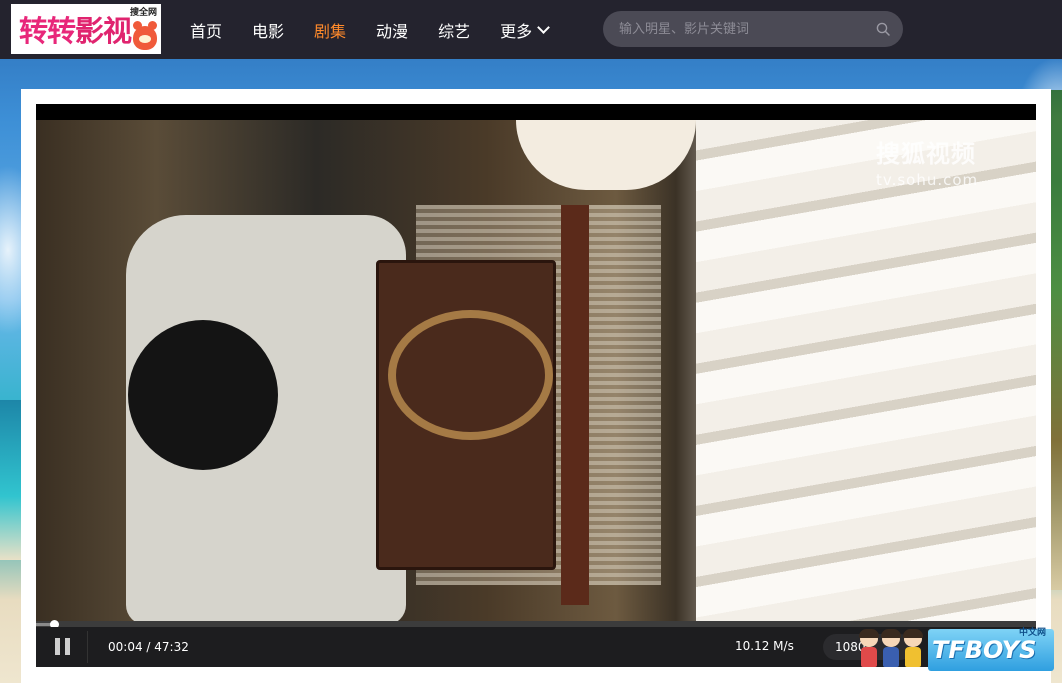 The width and height of the screenshot is (1062, 683). Describe the element at coordinates (606, 155) in the screenshot. I see `video-scene-plate` at that location.